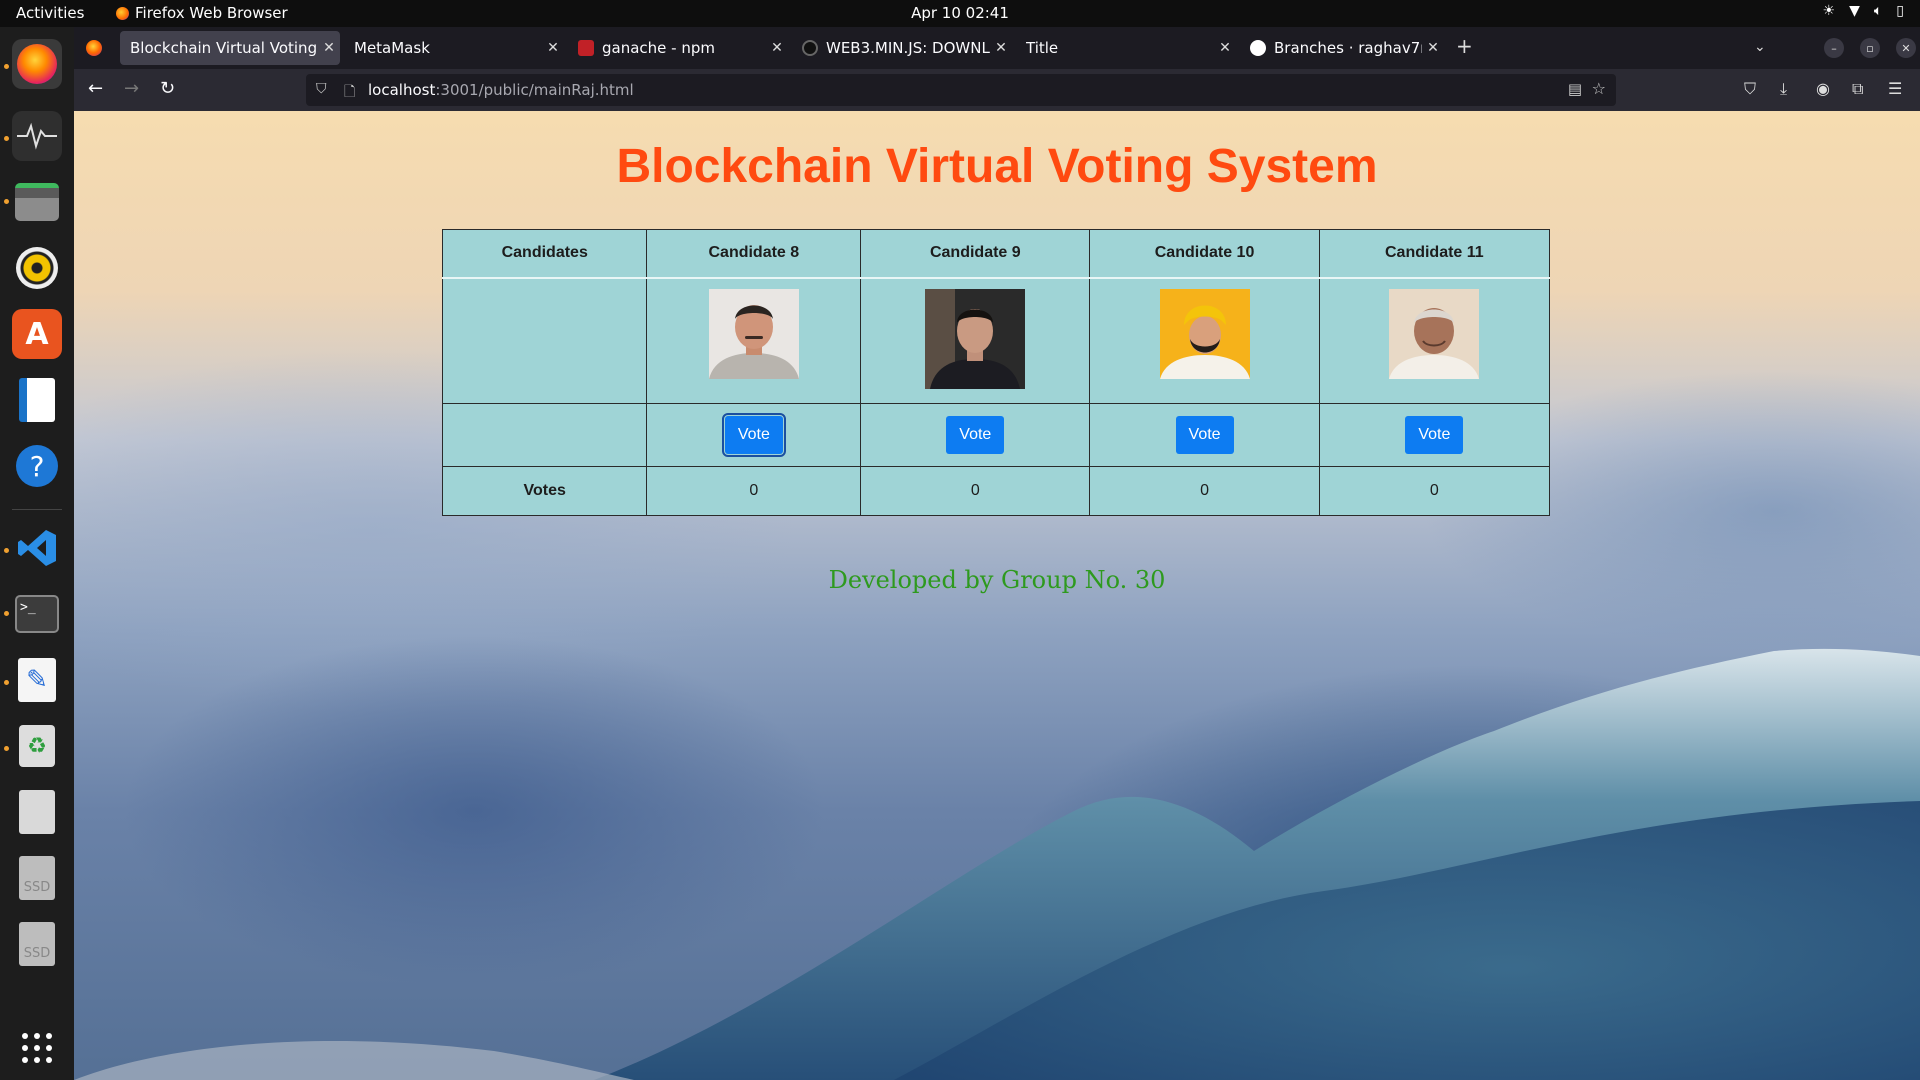 The width and height of the screenshot is (1920, 1080). I want to click on app-grid-icon, so click(37, 1048).